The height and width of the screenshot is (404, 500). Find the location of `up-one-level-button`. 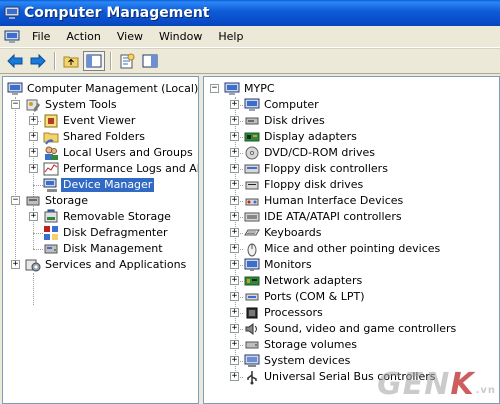

up-one-level-button is located at coordinates (71, 61).